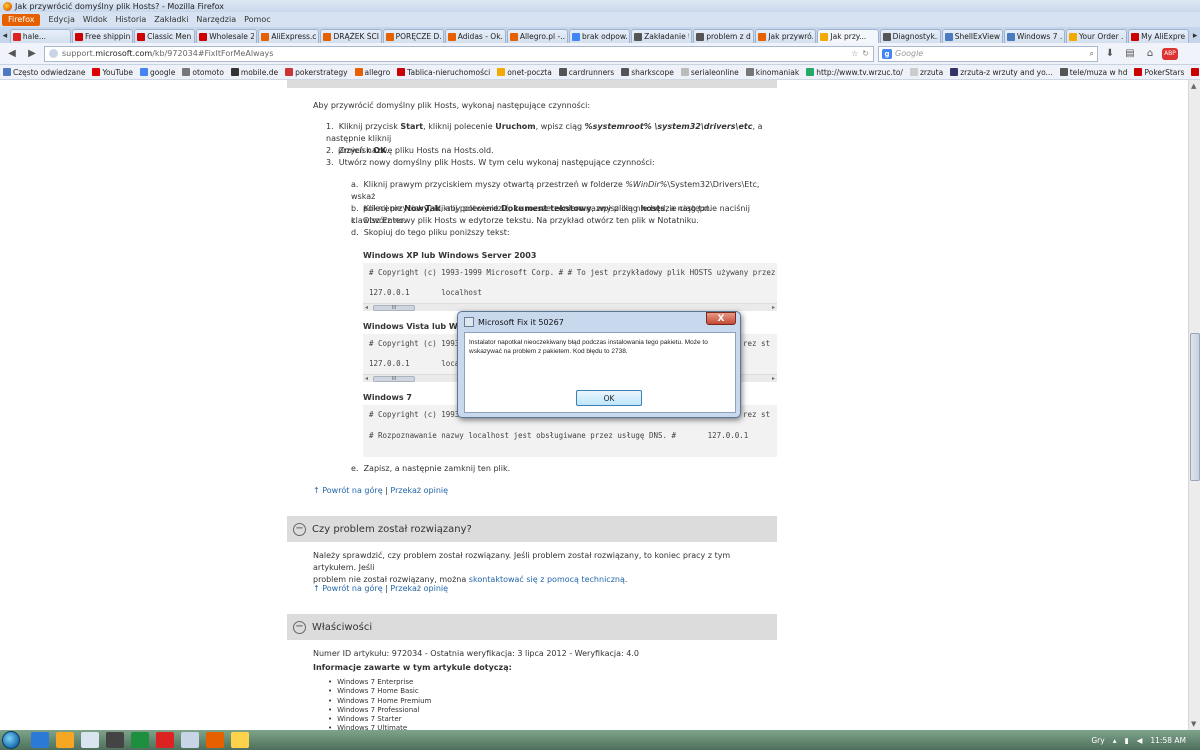  What do you see at coordinates (647, 72) in the screenshot?
I see `bookmark-item: sharkscope` at bounding box center [647, 72].